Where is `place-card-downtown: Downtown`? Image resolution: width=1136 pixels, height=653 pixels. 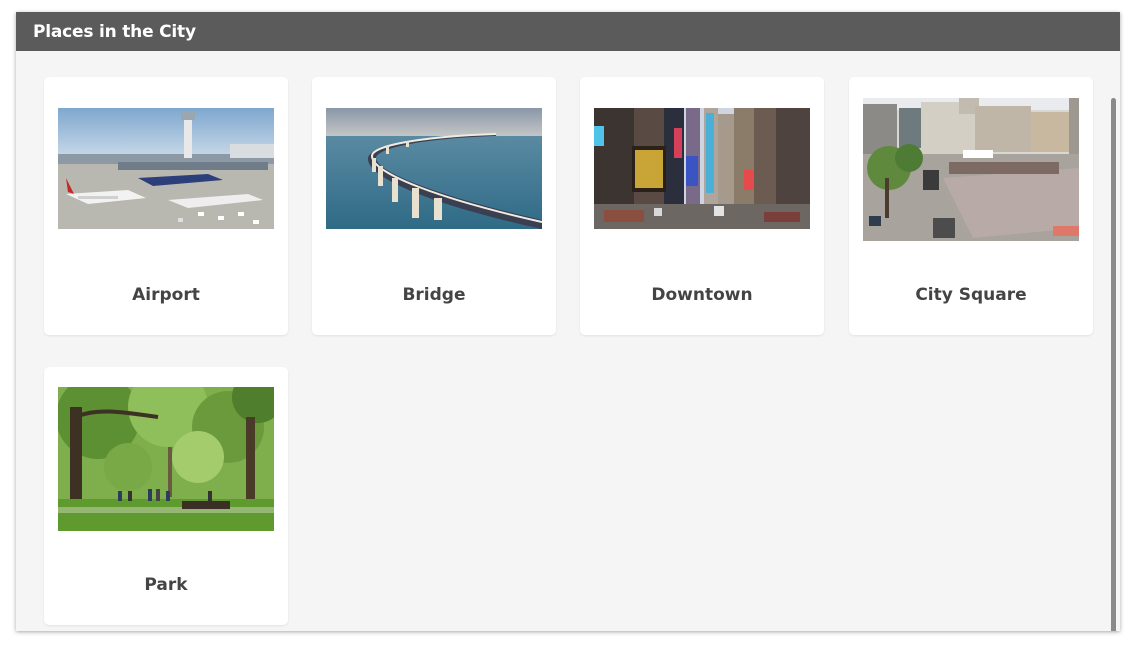 place-card-downtown: Downtown is located at coordinates (702, 206).